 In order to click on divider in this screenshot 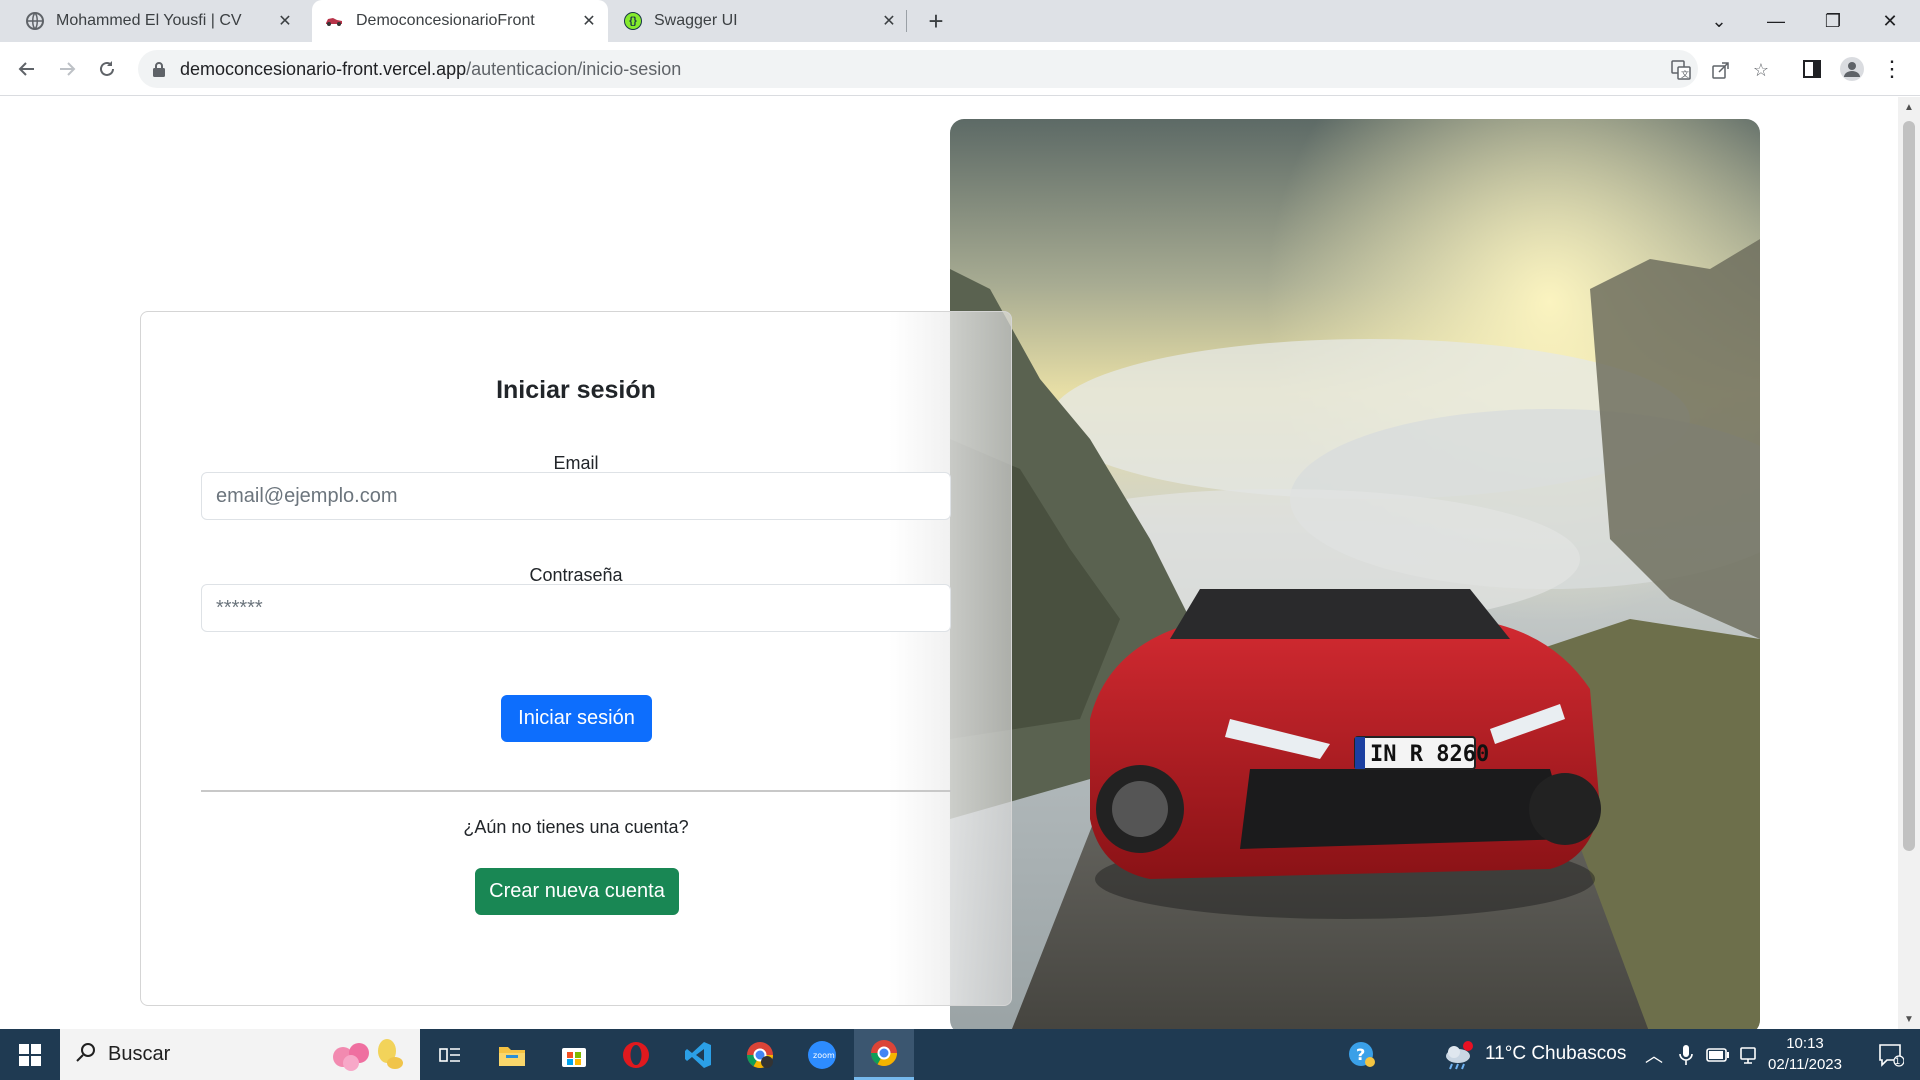, I will do `click(576, 791)`.